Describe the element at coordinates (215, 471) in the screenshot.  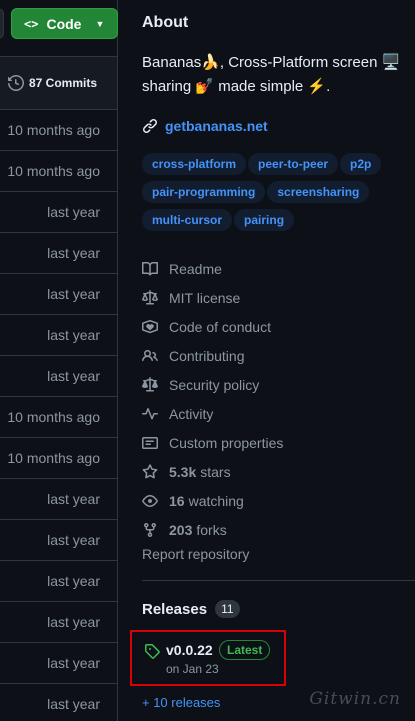
I see `stars-label: stars` at that location.